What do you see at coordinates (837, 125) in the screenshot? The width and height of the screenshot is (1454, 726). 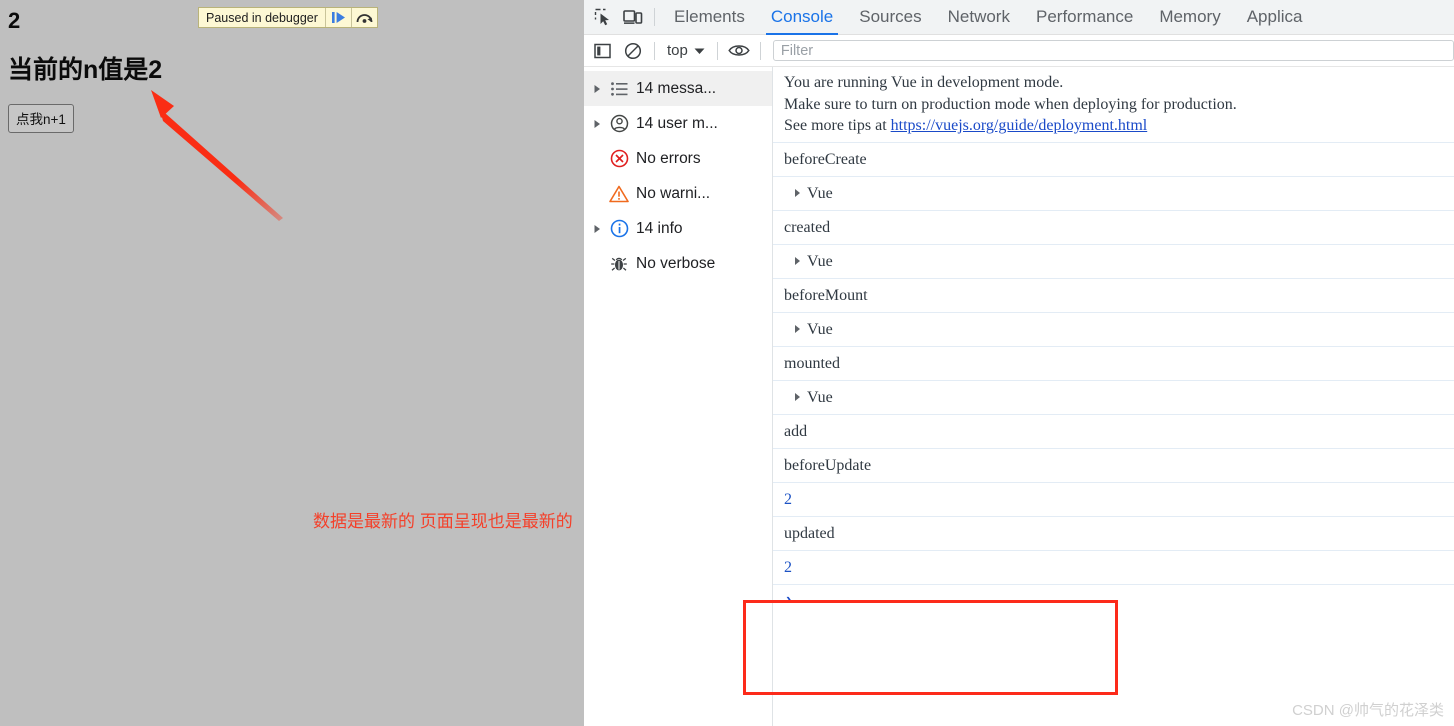 I see `vue-devmode-line3-prefix: See more tips at` at bounding box center [837, 125].